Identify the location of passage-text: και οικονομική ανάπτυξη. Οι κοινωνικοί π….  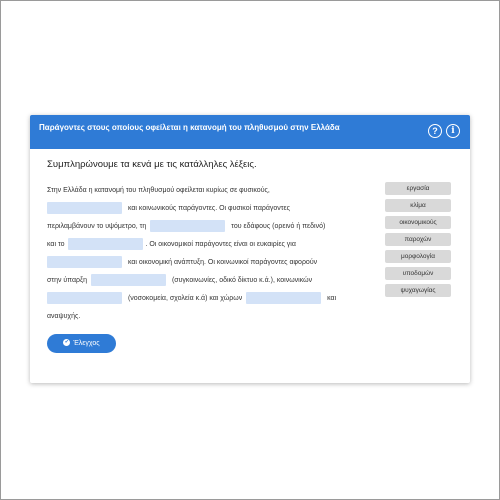
(222, 262).